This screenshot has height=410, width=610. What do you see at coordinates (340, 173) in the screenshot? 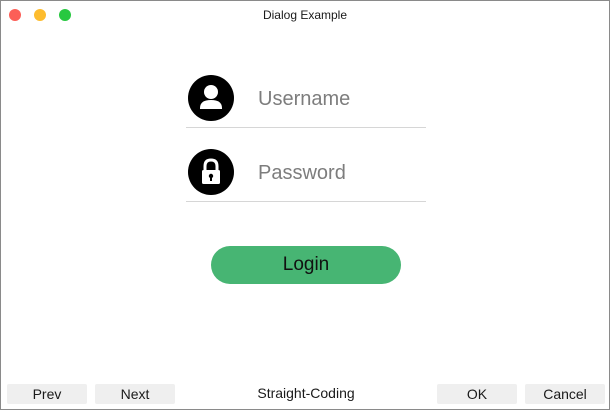
I see `password-input` at bounding box center [340, 173].